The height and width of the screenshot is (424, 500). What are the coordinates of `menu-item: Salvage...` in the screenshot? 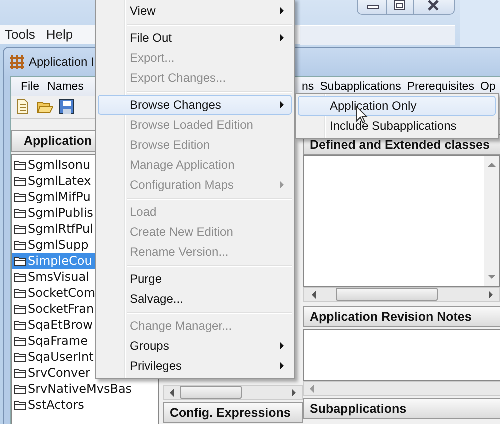 It's located at (195, 299).